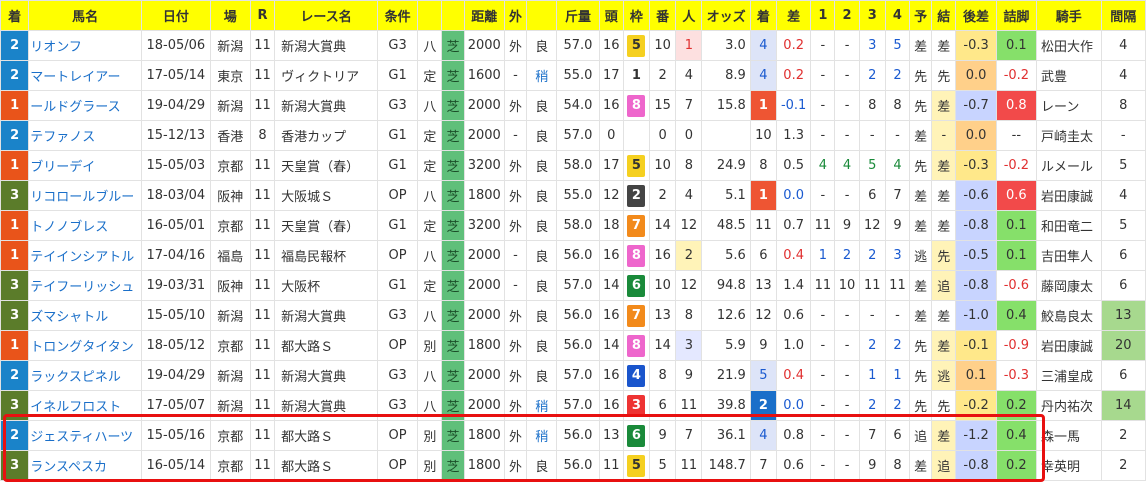 Image resolution: width=1146 pixels, height=484 pixels. What do you see at coordinates (872, 165) in the screenshot?
I see `position-3-cell: 5` at bounding box center [872, 165].